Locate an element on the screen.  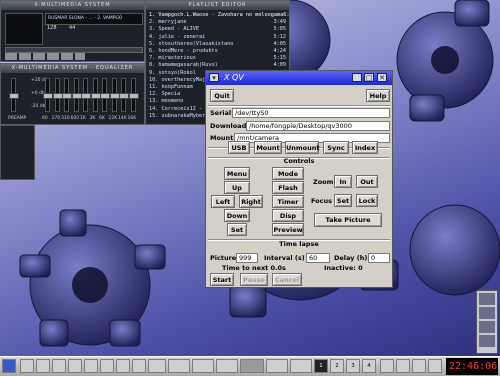
menu-button: Menu is located at coordinates (237, 173).